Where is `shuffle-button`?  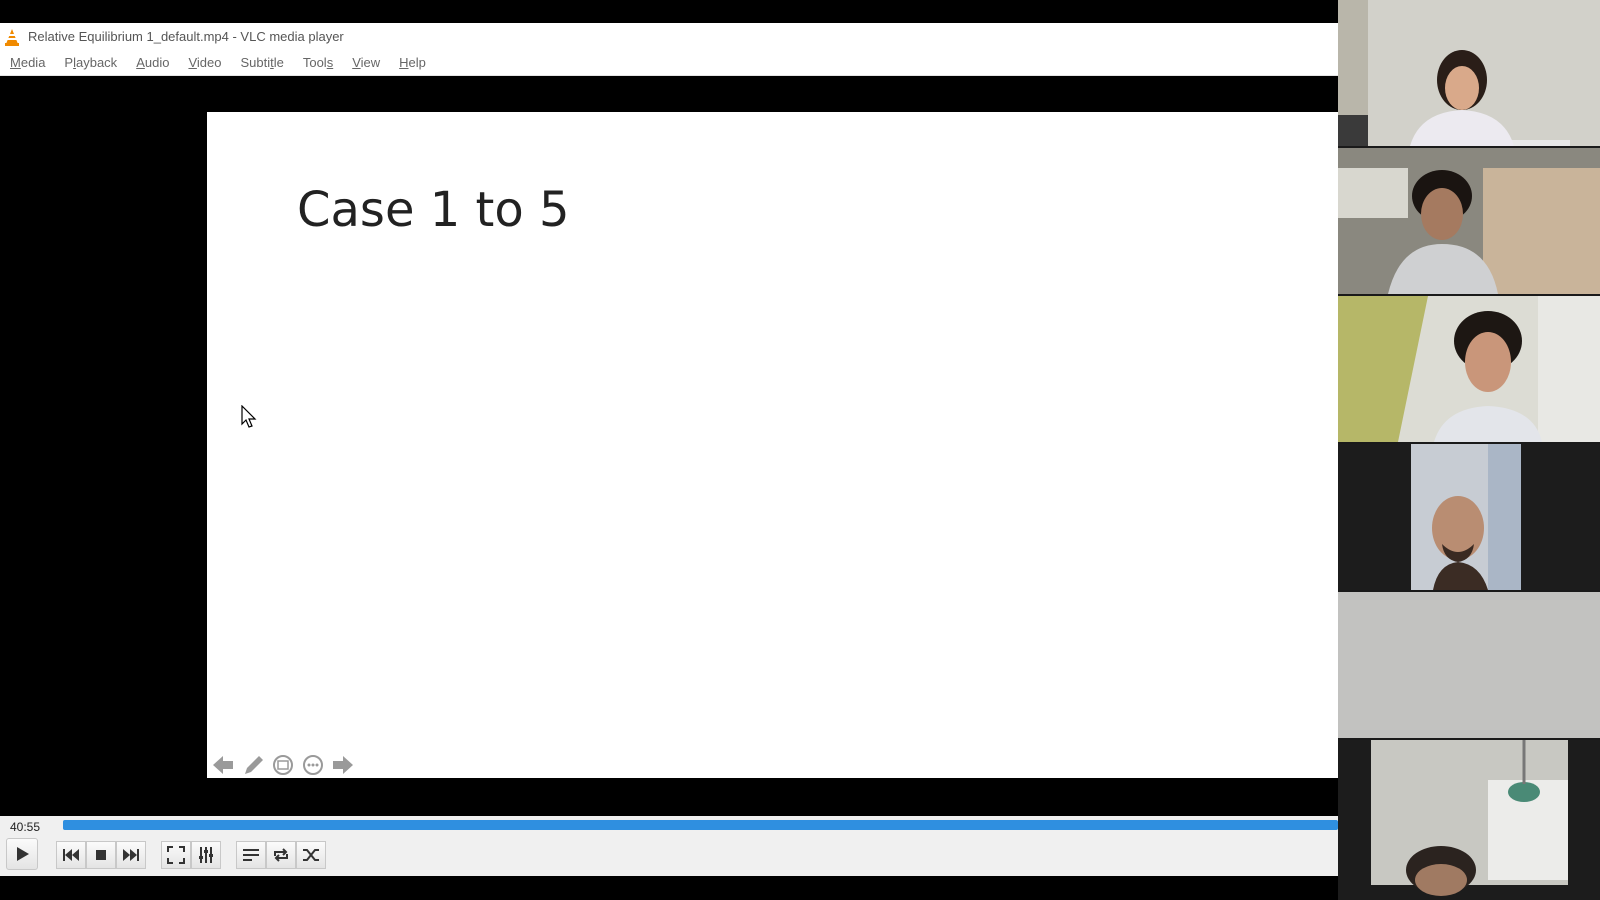
shuffle-button is located at coordinates (311, 855).